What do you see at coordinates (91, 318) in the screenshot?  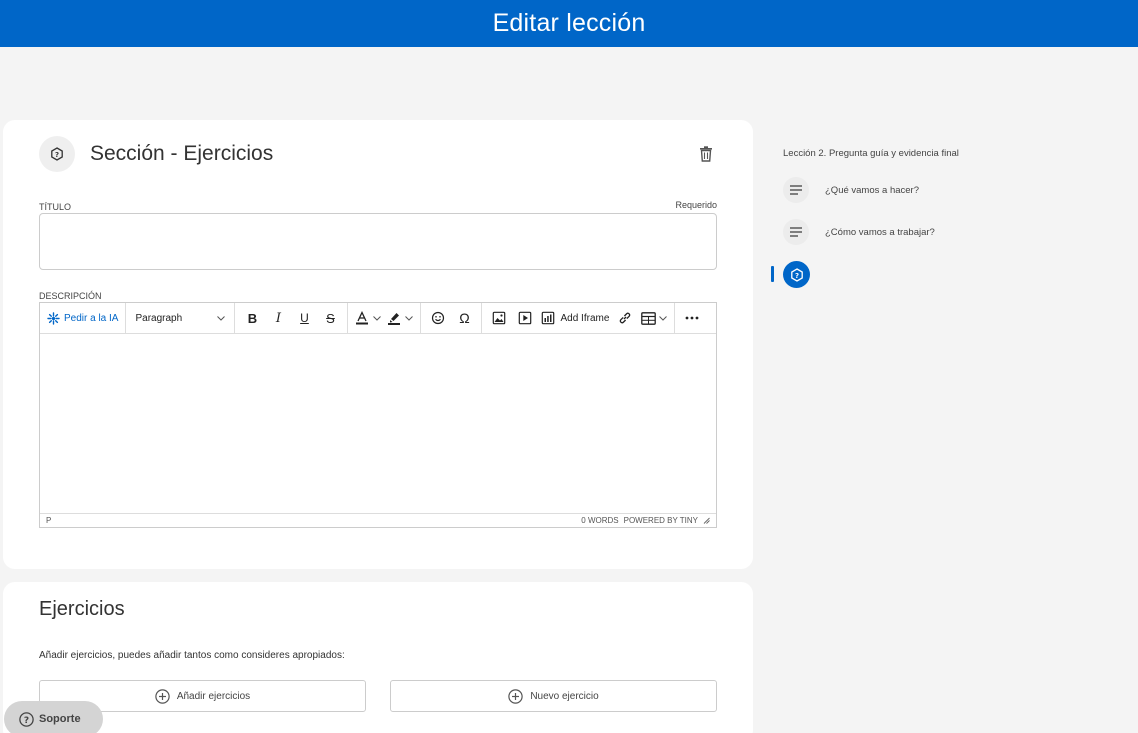 I see `ask-ai-label: Pedir a la IA` at bounding box center [91, 318].